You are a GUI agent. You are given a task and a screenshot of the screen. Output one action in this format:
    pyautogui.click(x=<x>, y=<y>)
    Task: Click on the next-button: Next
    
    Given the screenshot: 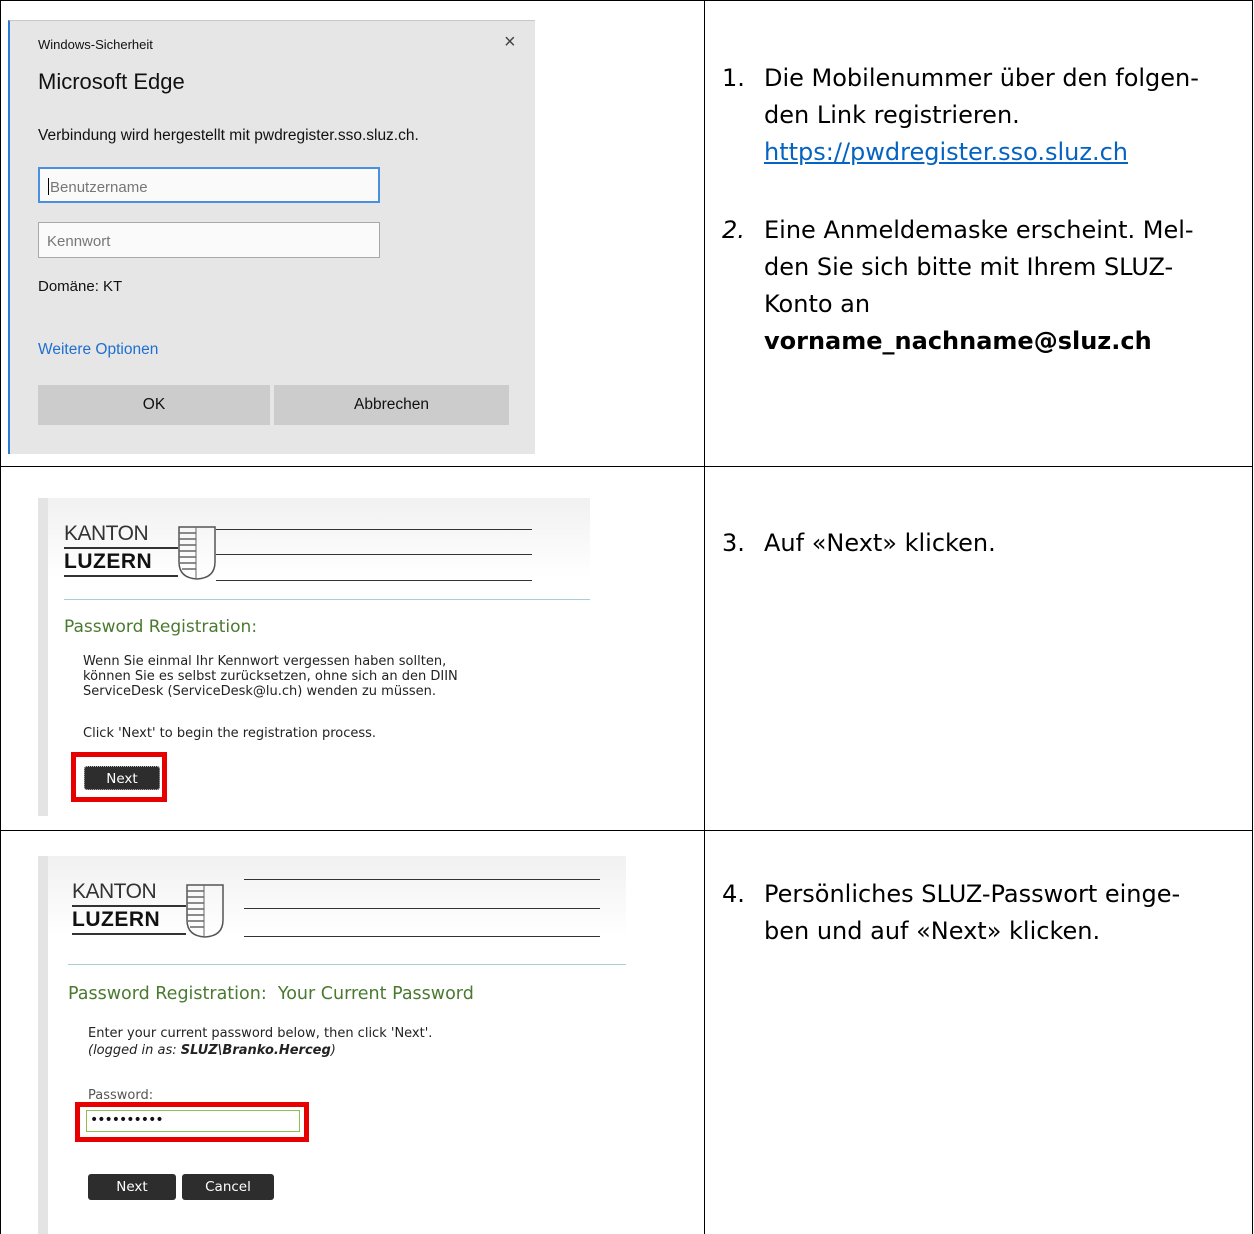 What is the action you would take?
    pyautogui.click(x=132, y=1187)
    